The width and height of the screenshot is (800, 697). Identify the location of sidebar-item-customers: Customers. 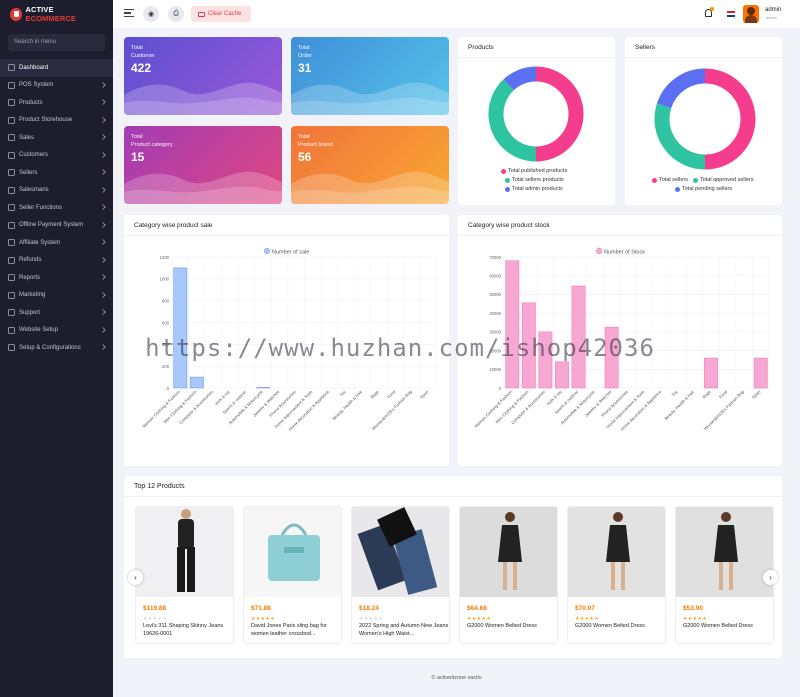
(56, 156).